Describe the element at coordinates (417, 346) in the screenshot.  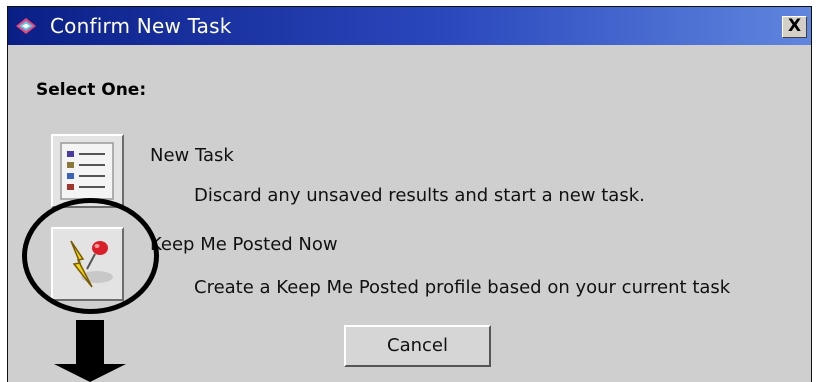
I see `cancel-button: Cancel` at that location.